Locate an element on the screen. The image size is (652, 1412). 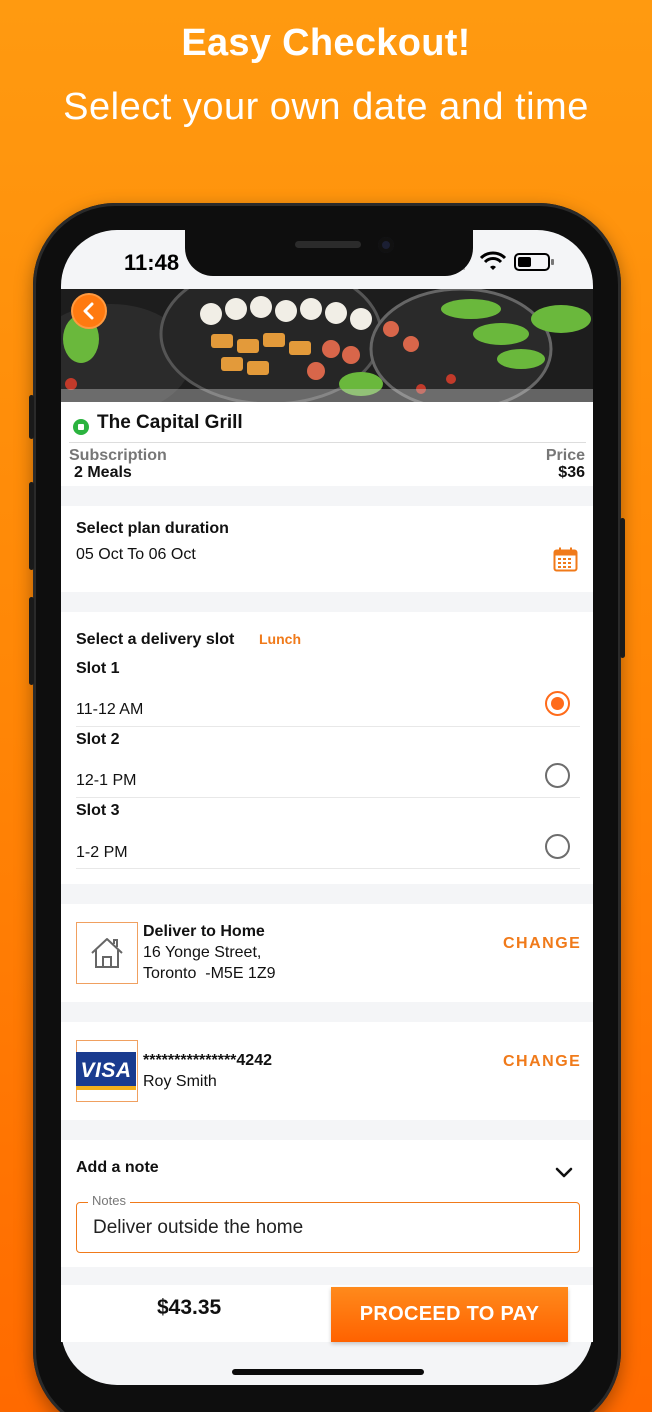
slot-time: 1-2 PM is located at coordinates (102, 852).